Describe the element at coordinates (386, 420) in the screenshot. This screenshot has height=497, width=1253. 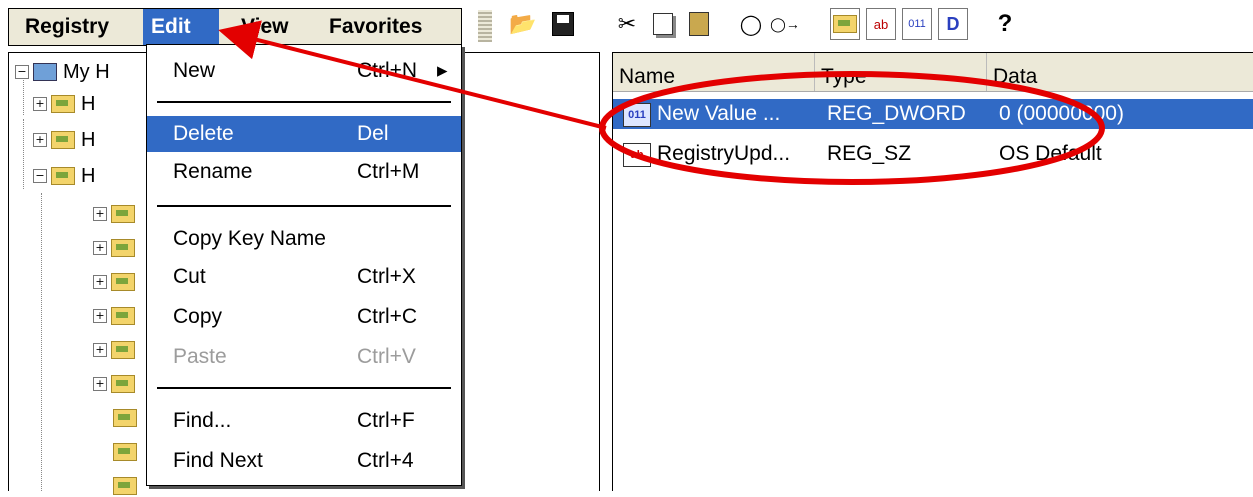
I see `menu-item-accel: Ctrl+F` at that location.